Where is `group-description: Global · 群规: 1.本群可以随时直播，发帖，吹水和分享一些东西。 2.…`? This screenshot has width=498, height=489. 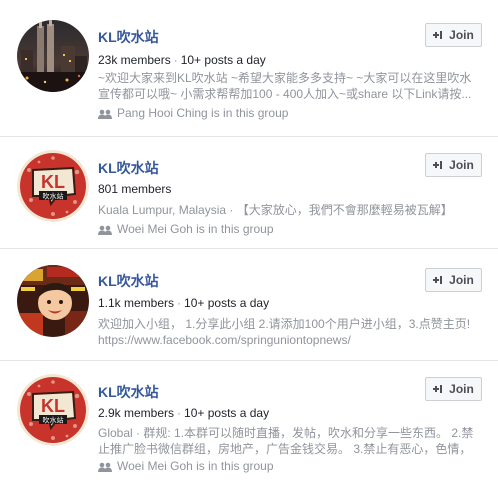
group-description: Global · 群规: 1.本群可以随时直播，发帖，吹水和分享一些东西。 2.… is located at coordinates (286, 441).